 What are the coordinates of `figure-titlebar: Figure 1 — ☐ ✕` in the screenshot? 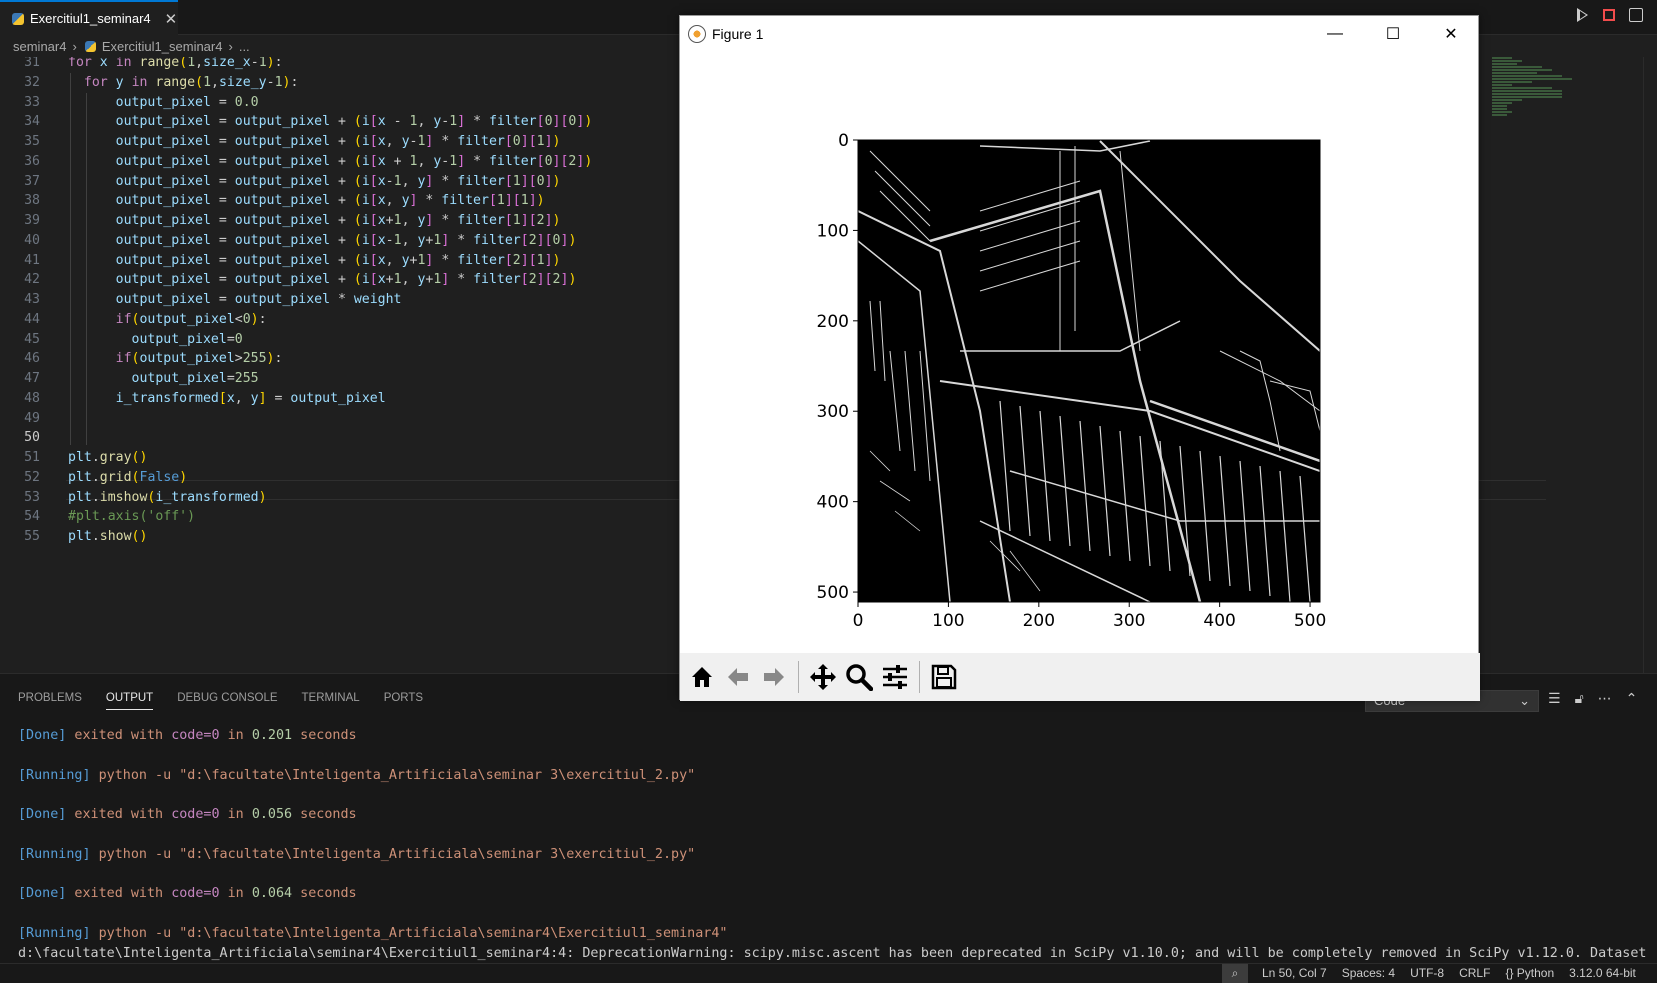 It's located at (1080, 33).